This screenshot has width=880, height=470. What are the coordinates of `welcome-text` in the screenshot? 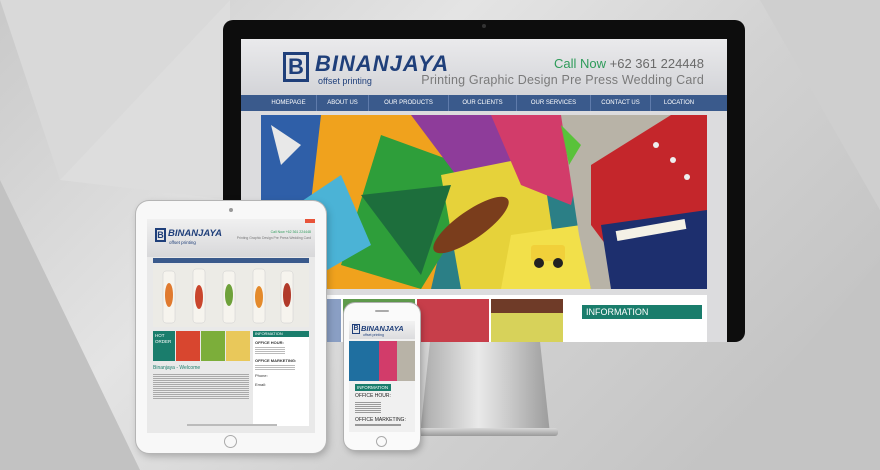 It's located at (201, 386).